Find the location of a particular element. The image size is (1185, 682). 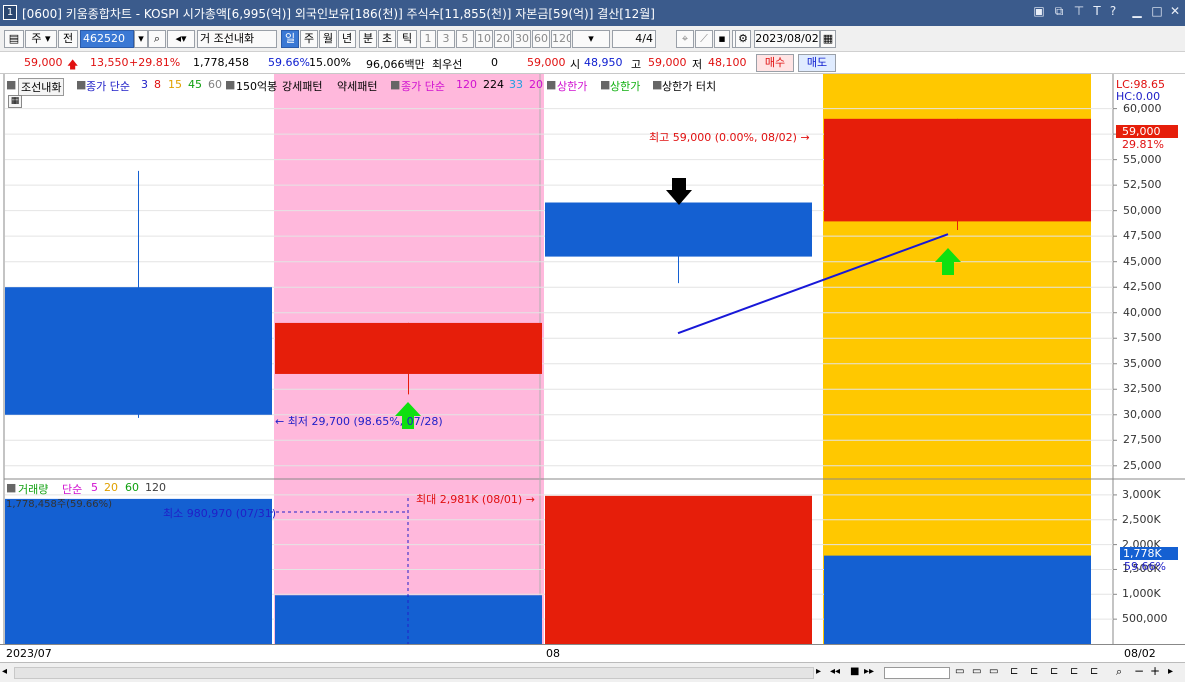

period-second: 초 is located at coordinates (387, 39).